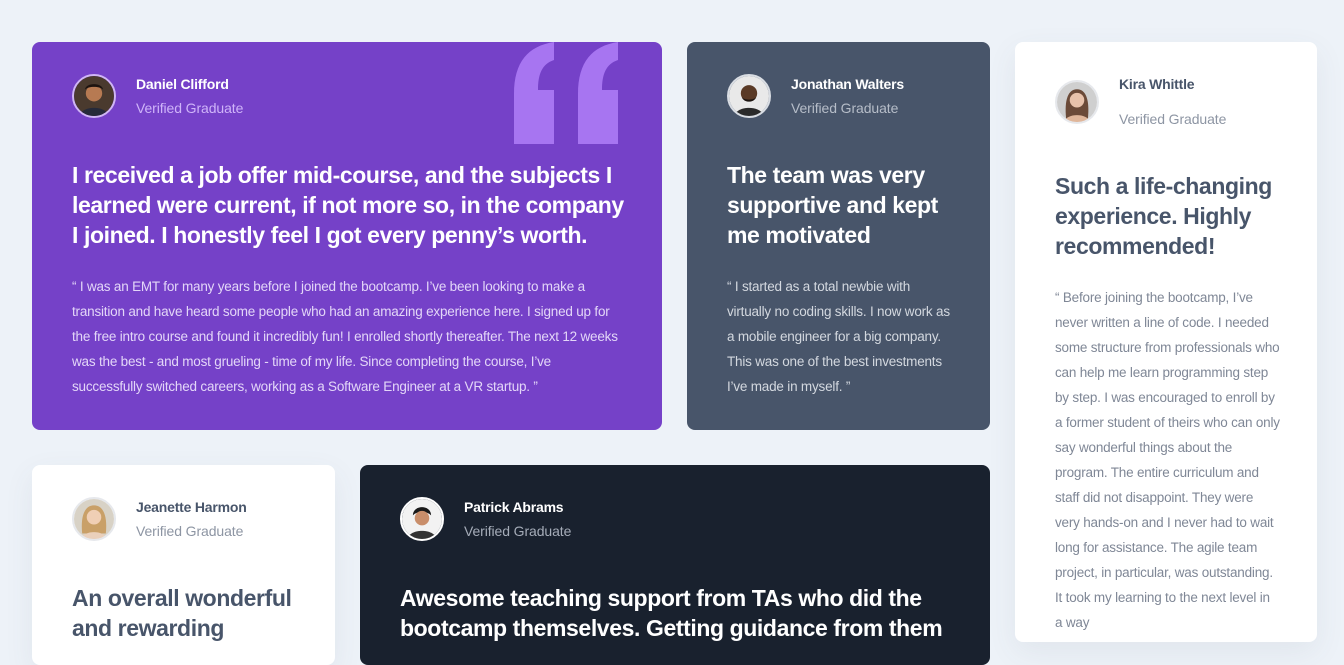  I want to click on author-name: Patrick Abrams, so click(514, 507).